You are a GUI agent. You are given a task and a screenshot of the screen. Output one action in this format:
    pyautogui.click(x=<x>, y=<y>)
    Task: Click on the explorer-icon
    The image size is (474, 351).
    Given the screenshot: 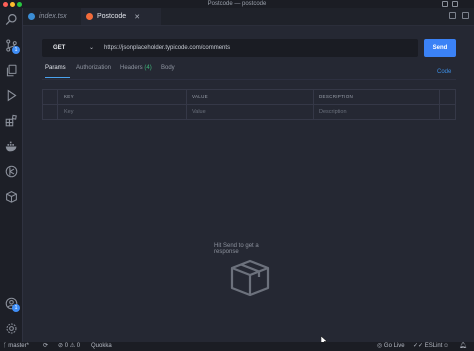 What is the action you would take?
    pyautogui.click(x=11, y=70)
    